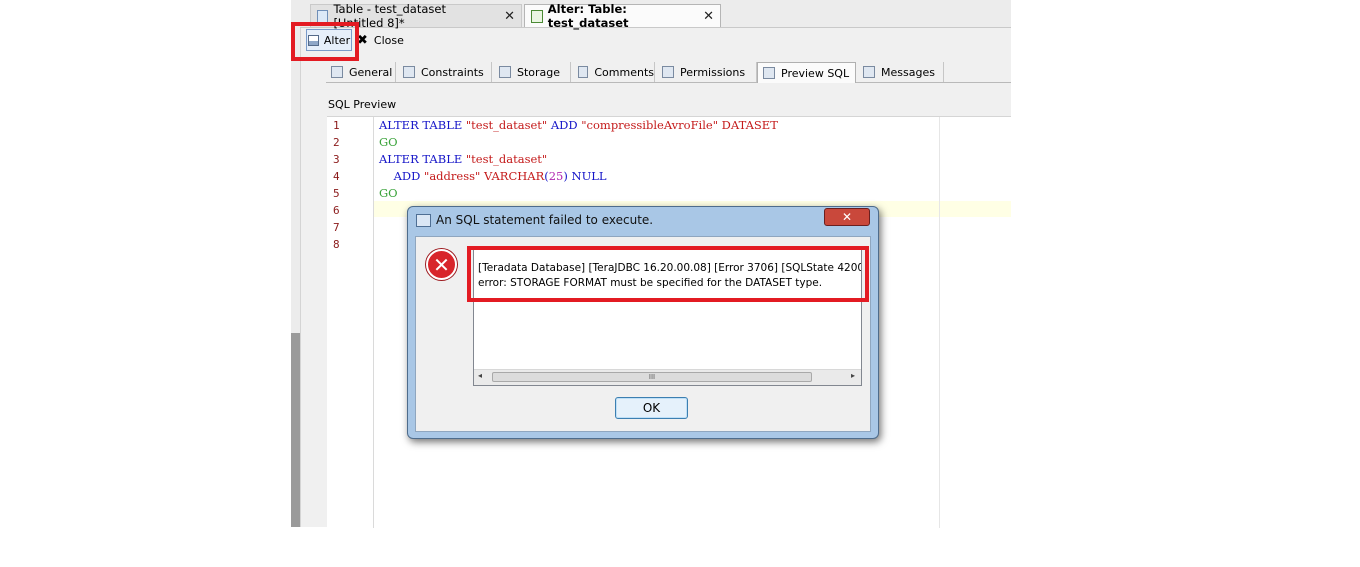 The image size is (1360, 567). Describe the element at coordinates (480, 375) in the screenshot. I see `scroll-left-icon: ◂` at that location.